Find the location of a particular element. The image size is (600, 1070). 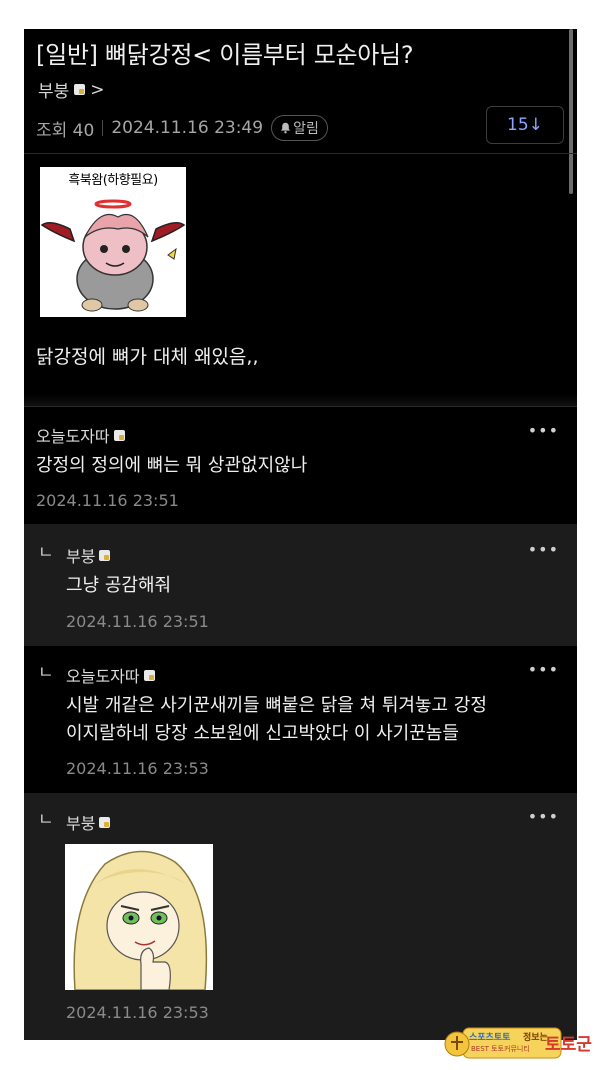

reply-sticker-image is located at coordinates (139, 917).